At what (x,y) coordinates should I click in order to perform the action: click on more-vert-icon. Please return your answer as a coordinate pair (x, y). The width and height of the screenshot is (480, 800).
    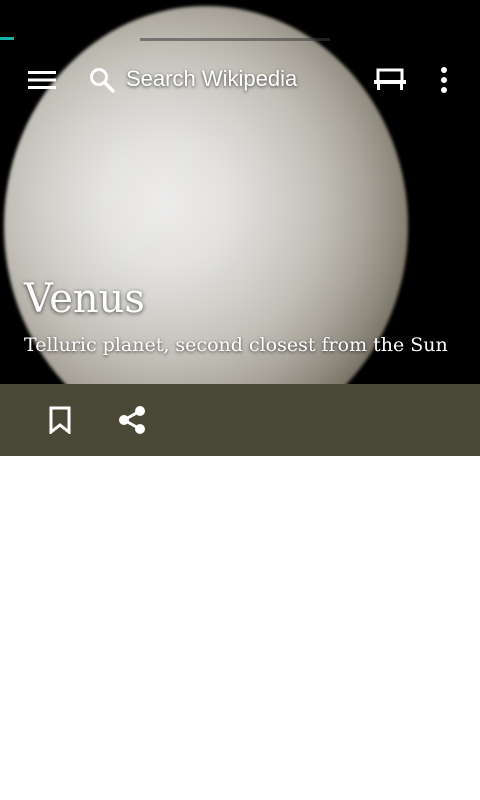
    Looking at the image, I should click on (444, 80).